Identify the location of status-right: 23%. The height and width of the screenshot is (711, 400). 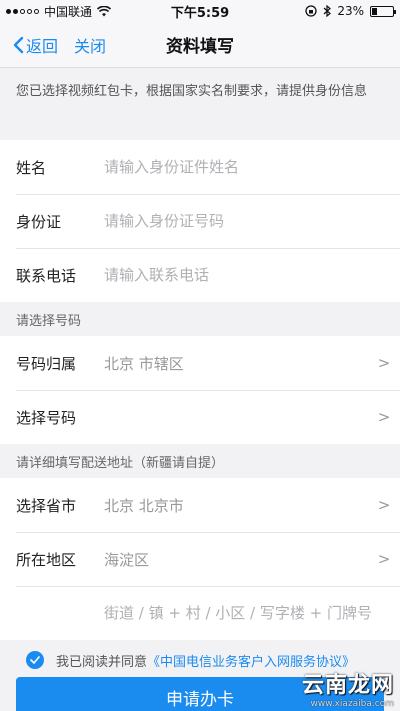
(350, 11).